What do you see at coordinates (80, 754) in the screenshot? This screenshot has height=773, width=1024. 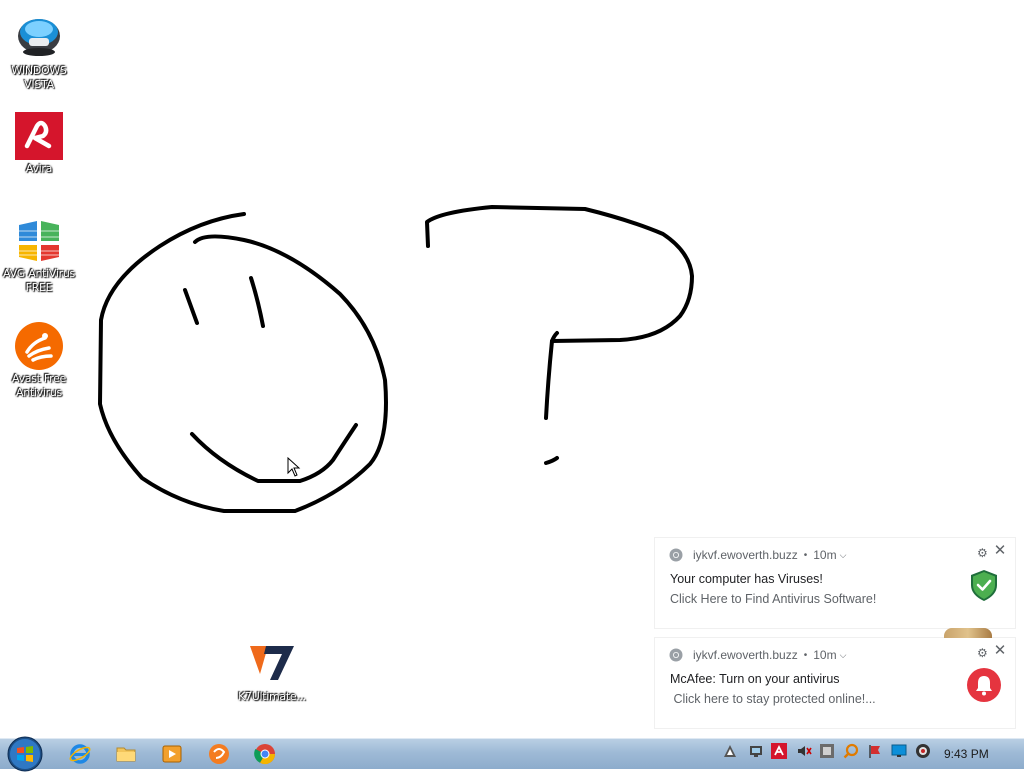 I see `internet-explorer-icon` at bounding box center [80, 754].